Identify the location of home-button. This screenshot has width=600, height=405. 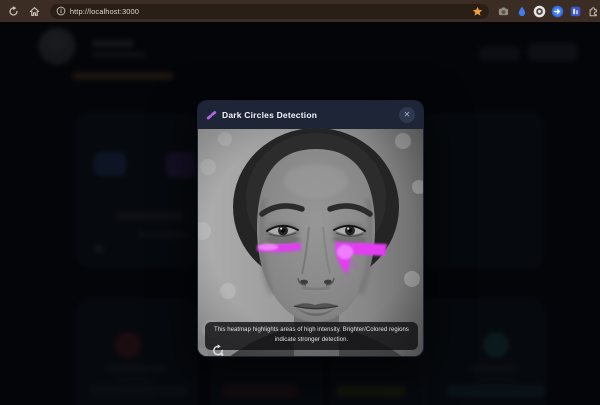
(34, 11).